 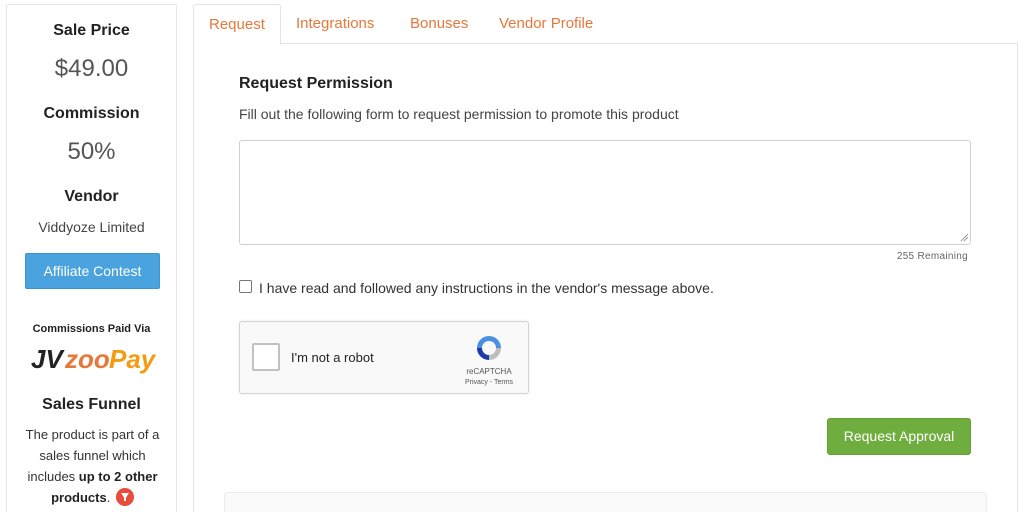 What do you see at coordinates (48, 359) in the screenshot?
I see `logo-jv: JV` at bounding box center [48, 359].